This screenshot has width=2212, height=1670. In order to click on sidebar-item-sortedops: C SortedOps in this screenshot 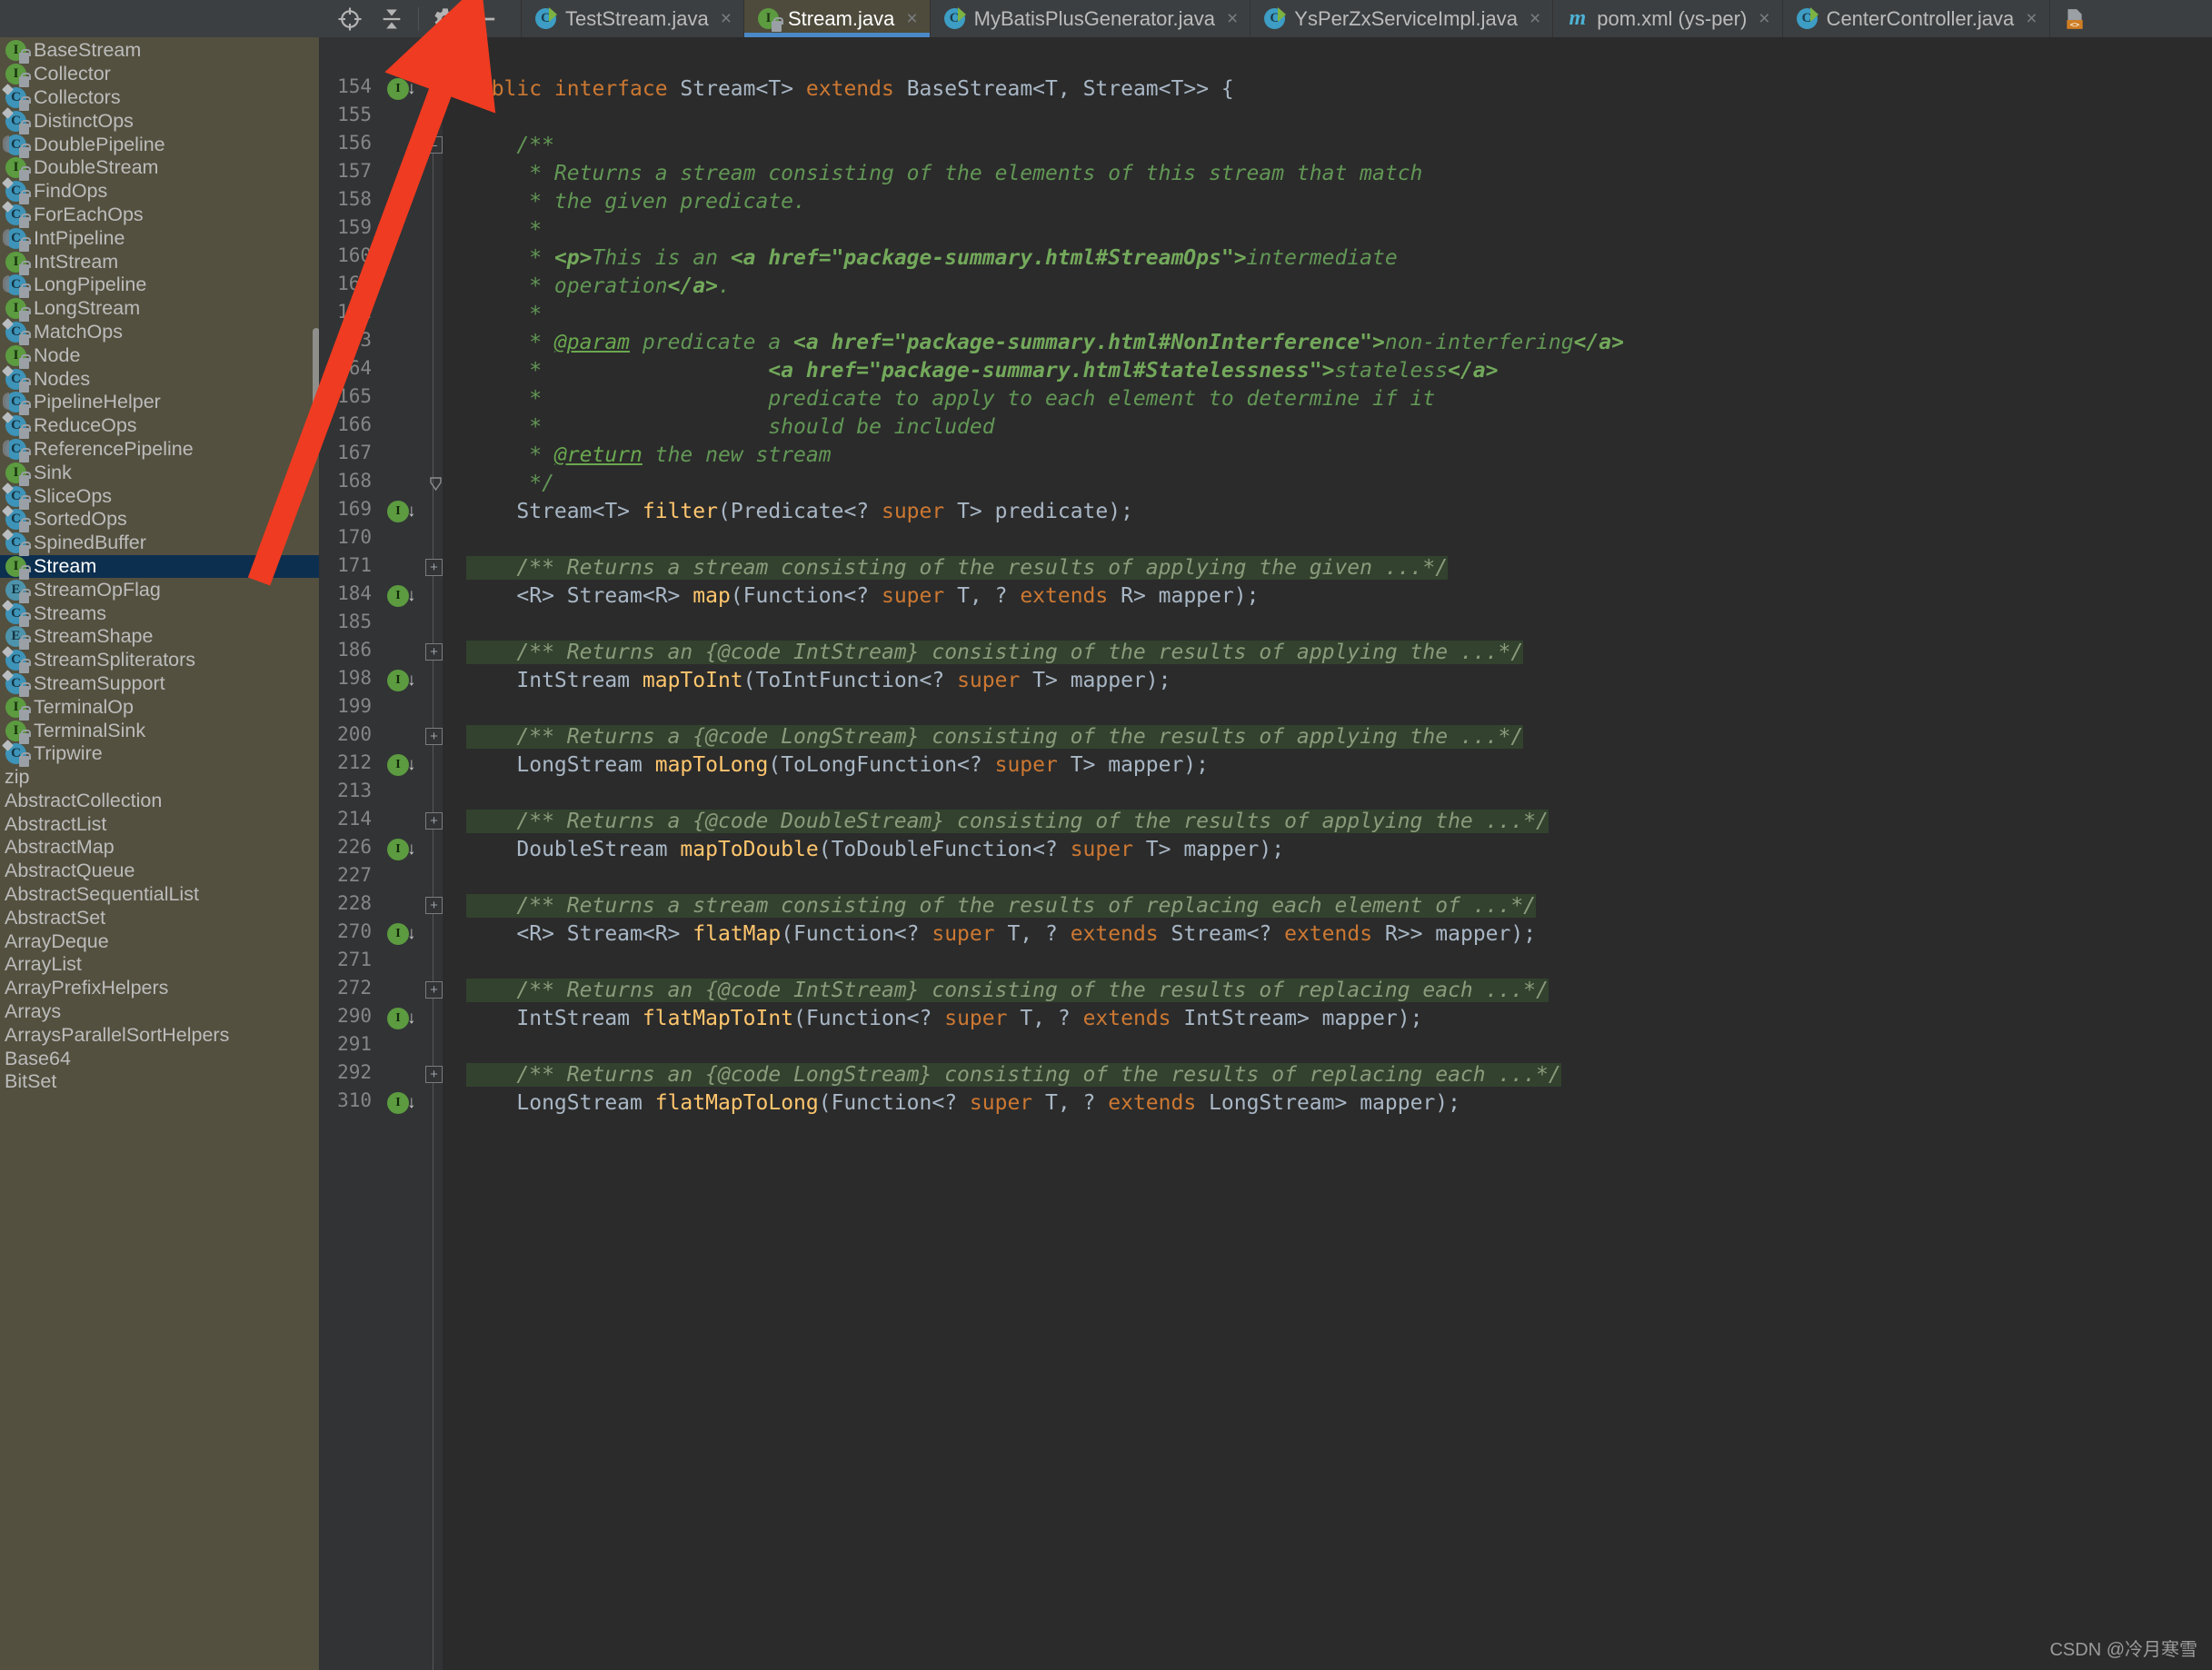, I will do `click(160, 519)`.